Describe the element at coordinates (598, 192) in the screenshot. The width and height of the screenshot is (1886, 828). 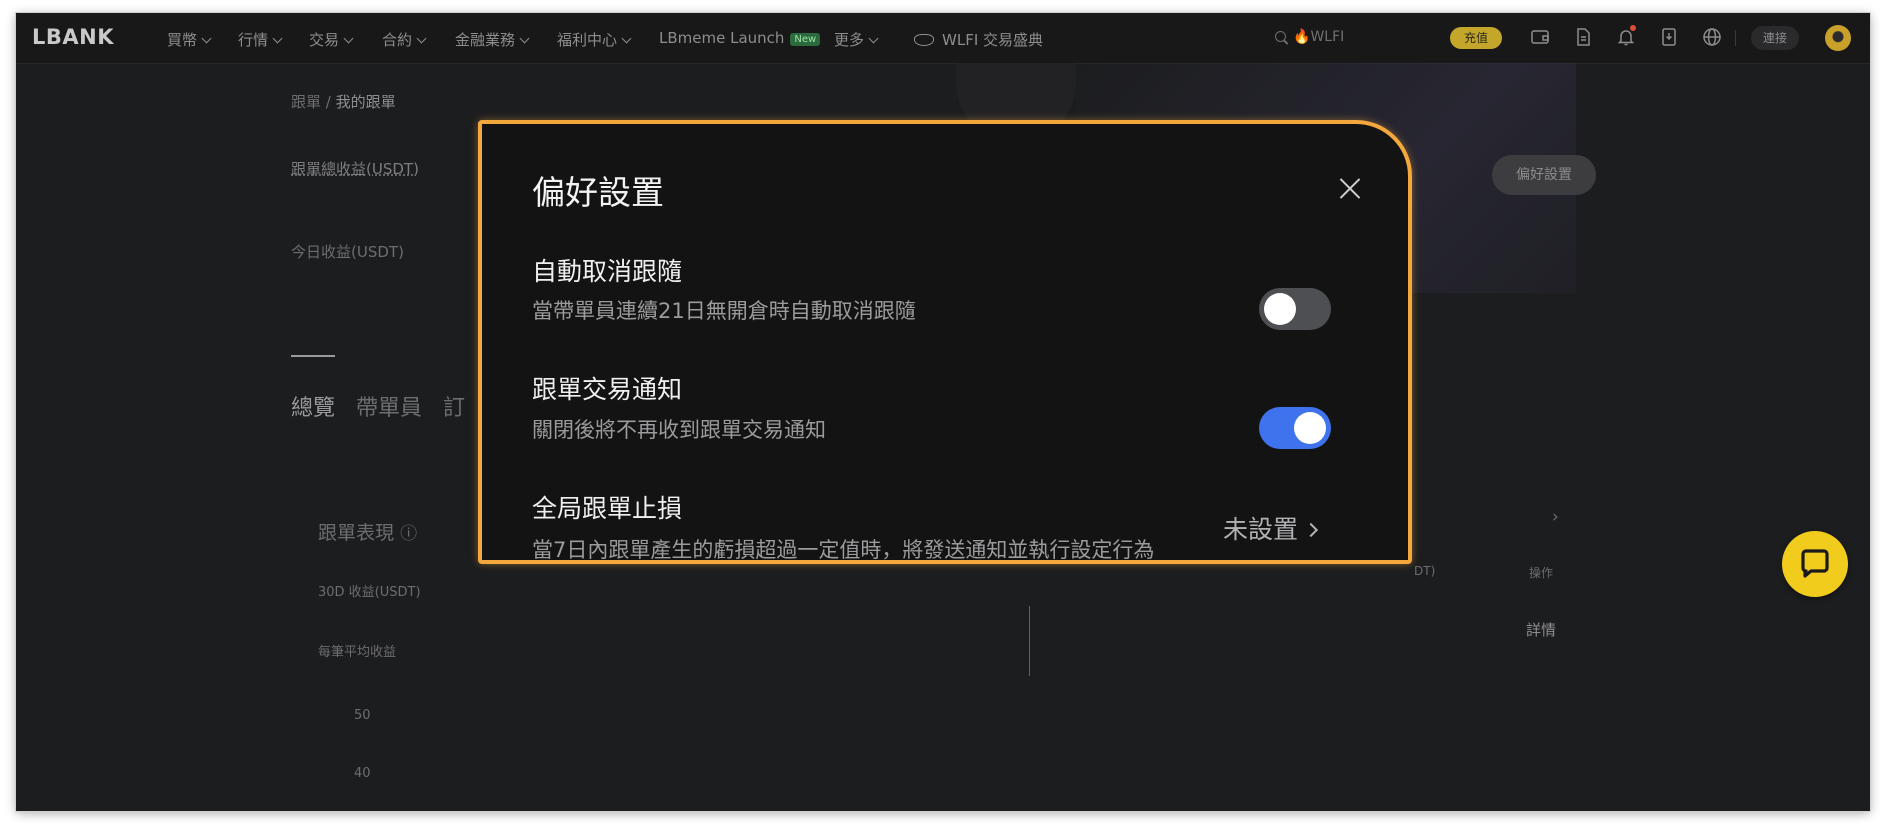
I see `modal-title: 偏好設置` at that location.